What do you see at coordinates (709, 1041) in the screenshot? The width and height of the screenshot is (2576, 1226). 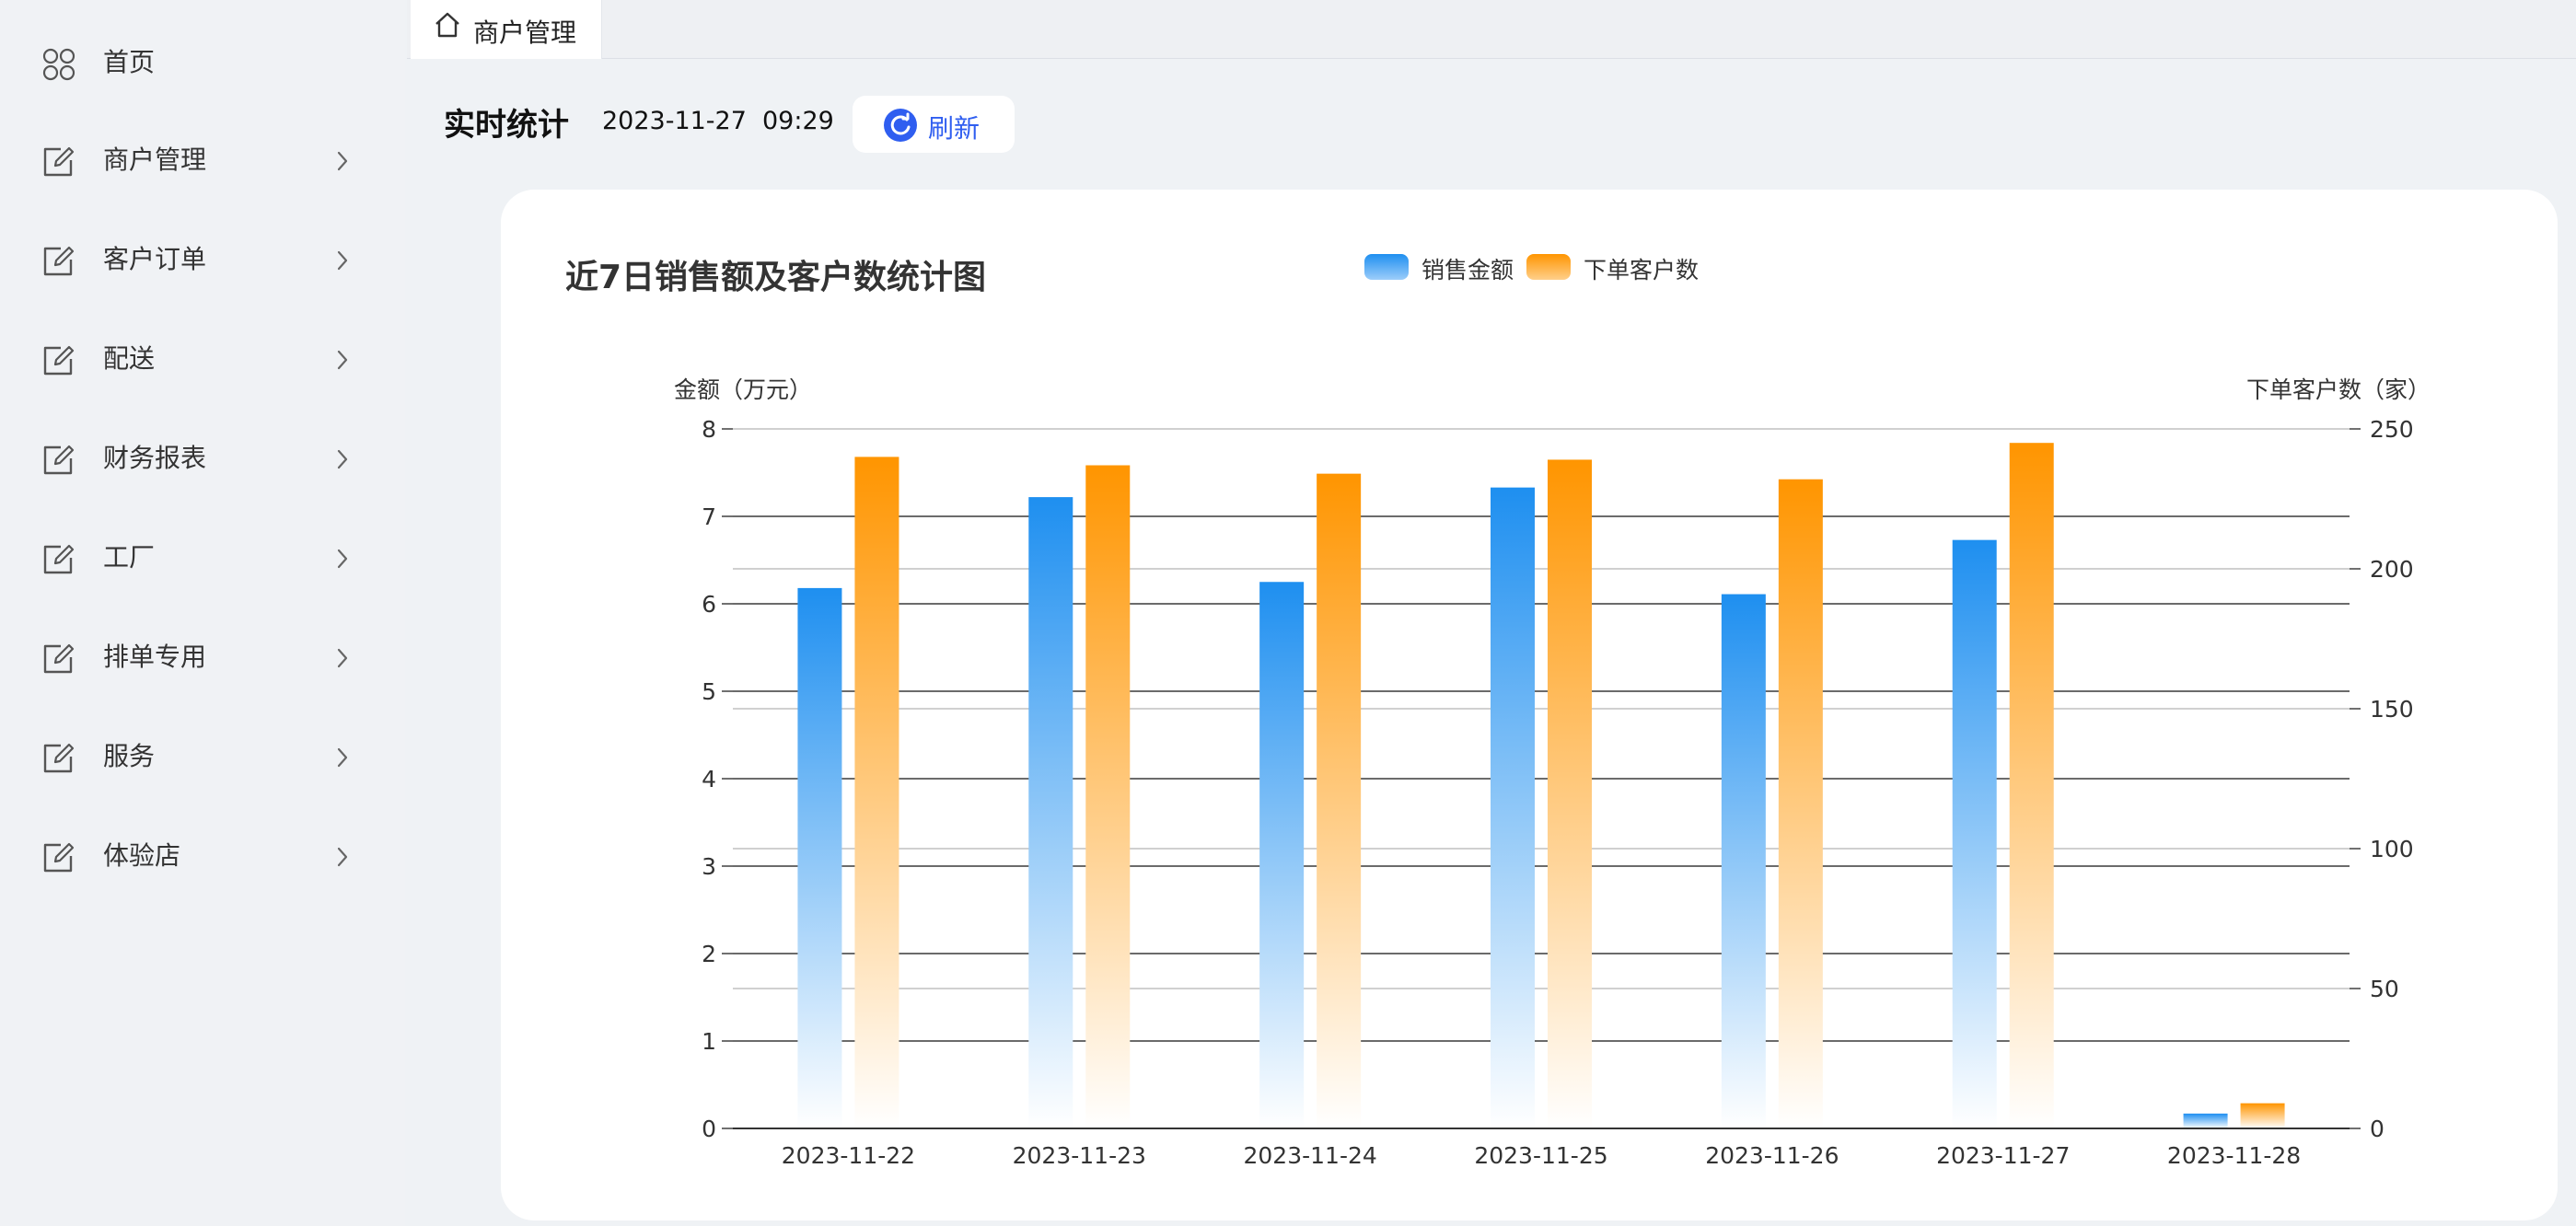 I see `y-tick-label-left: 1` at bounding box center [709, 1041].